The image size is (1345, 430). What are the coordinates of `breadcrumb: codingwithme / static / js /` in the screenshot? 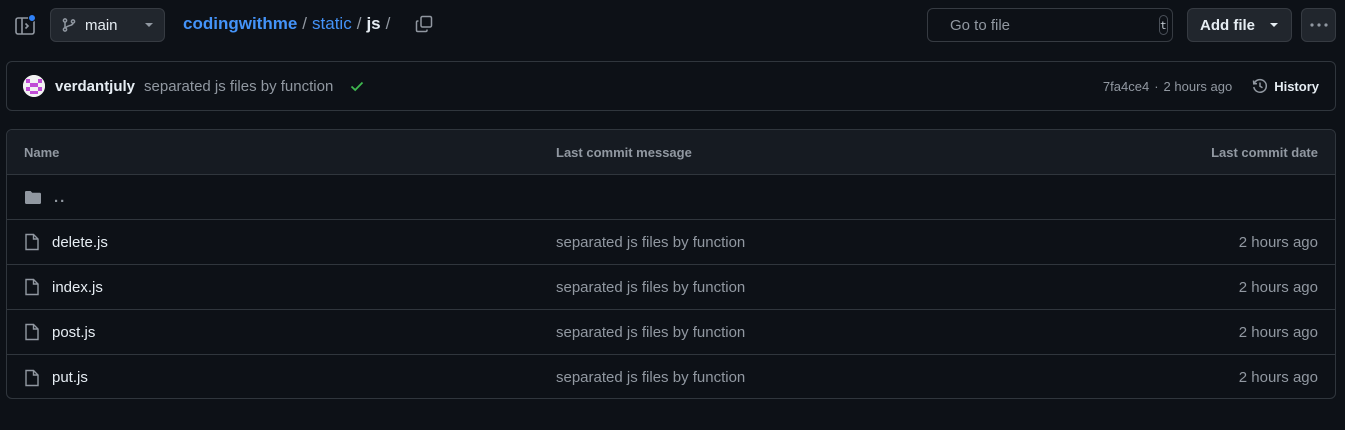 It's located at (289, 24).